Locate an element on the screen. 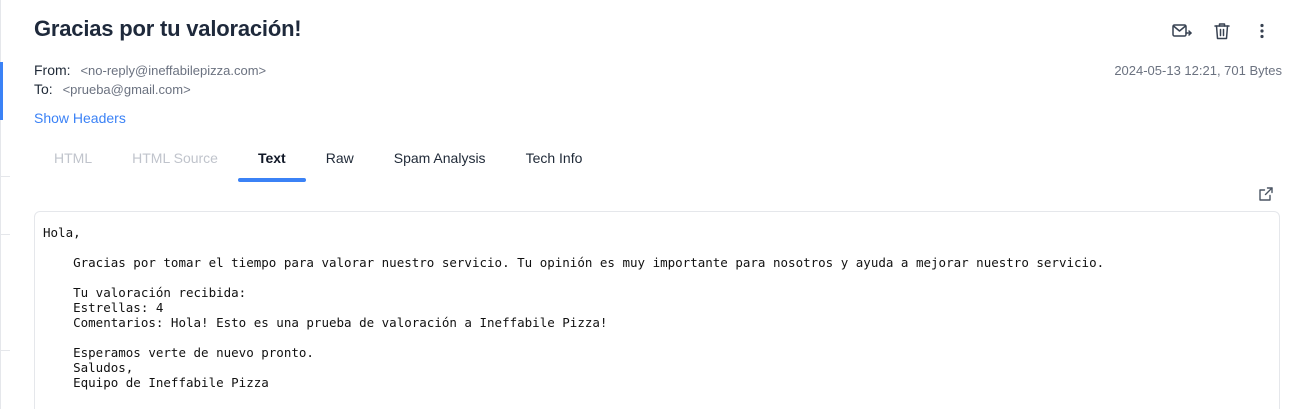  to-label: To: is located at coordinates (43, 89).